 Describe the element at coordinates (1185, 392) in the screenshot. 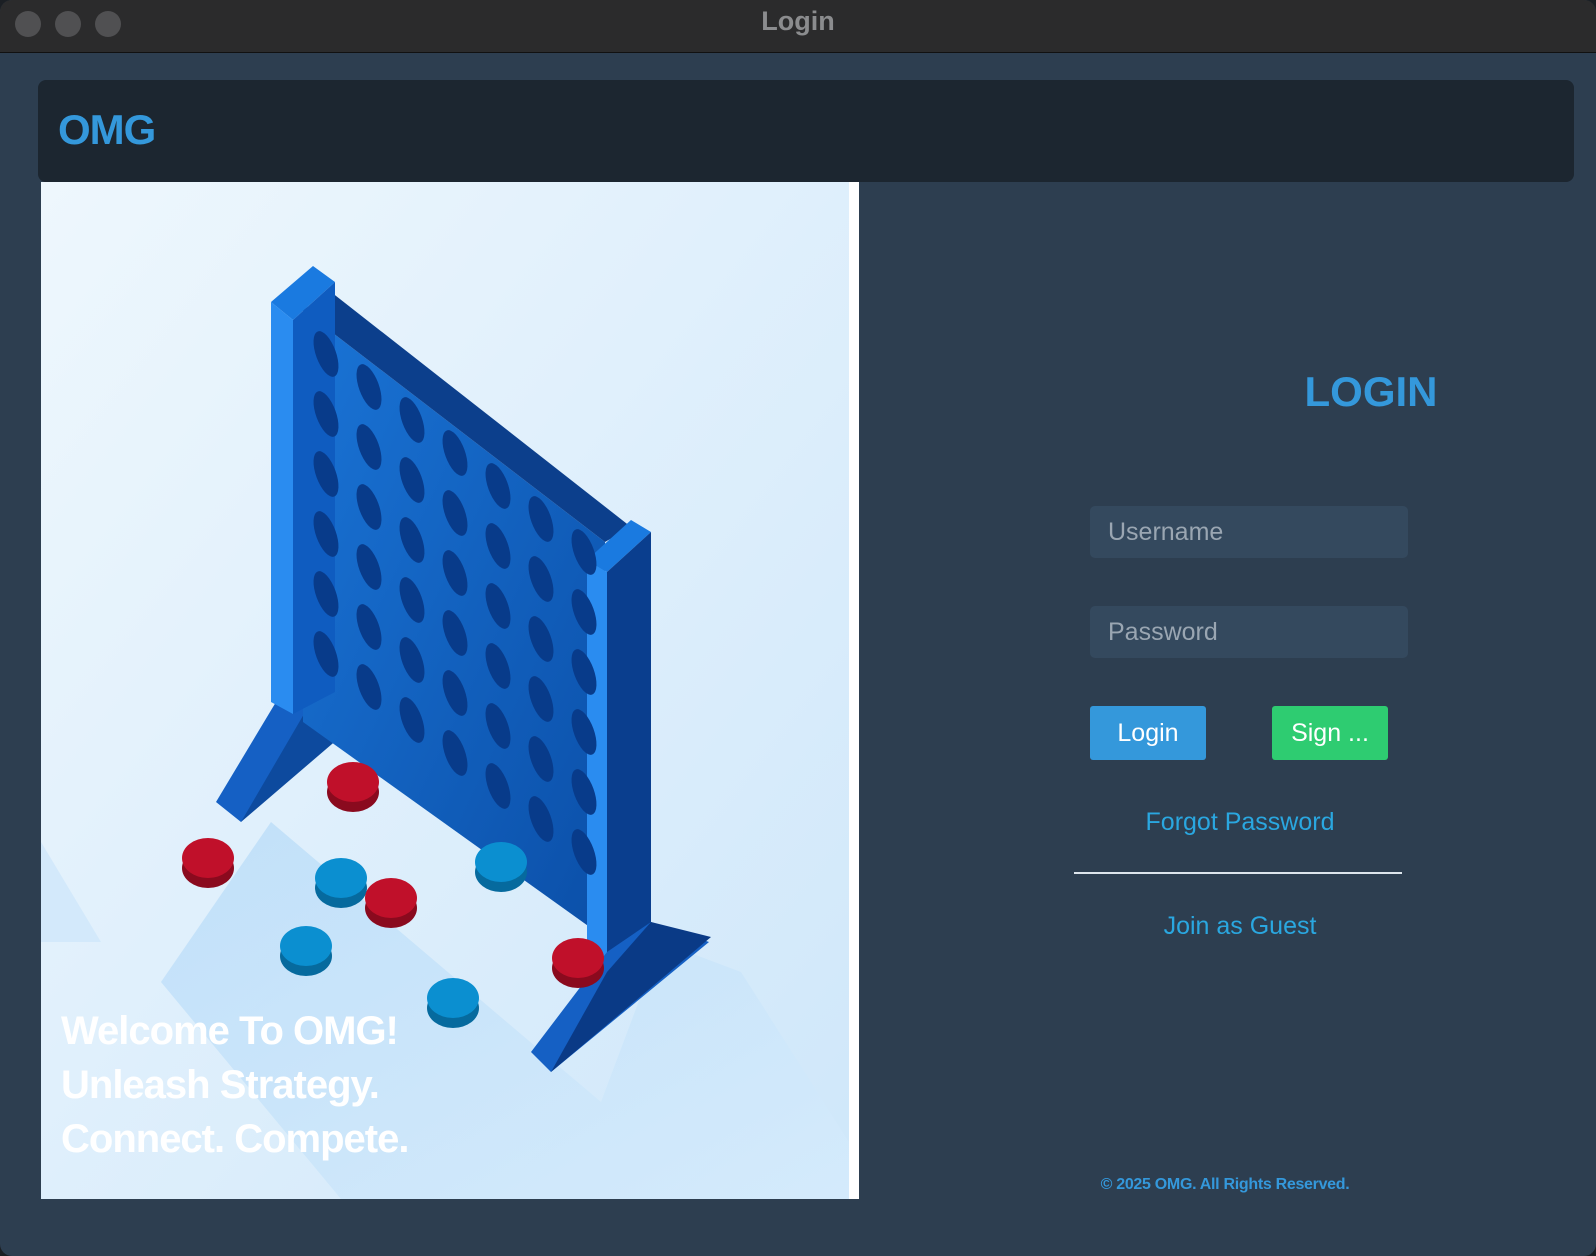

I see `login-heading: LOGIN` at that location.